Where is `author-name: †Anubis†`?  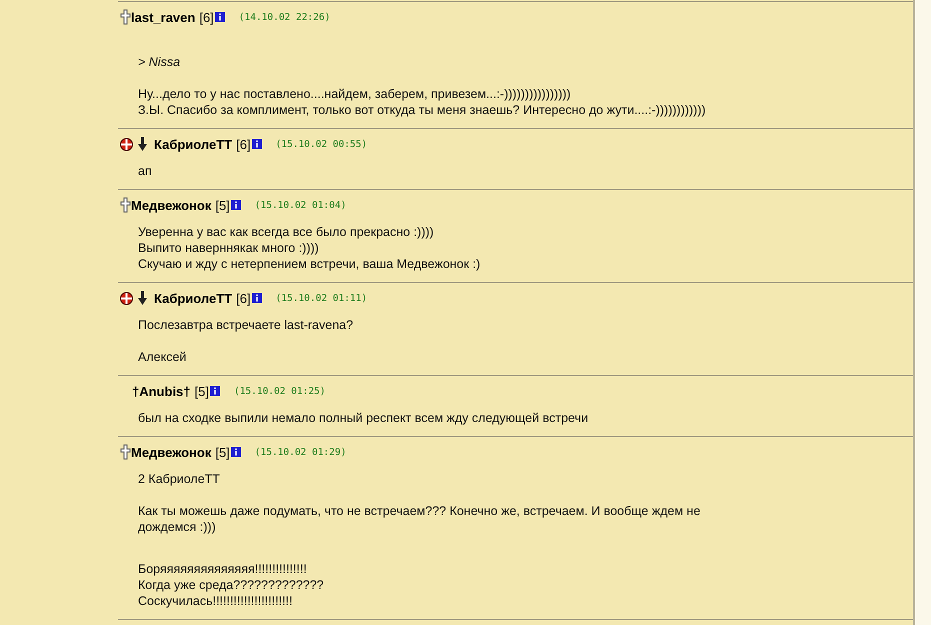 author-name: †Anubis† is located at coordinates (161, 391).